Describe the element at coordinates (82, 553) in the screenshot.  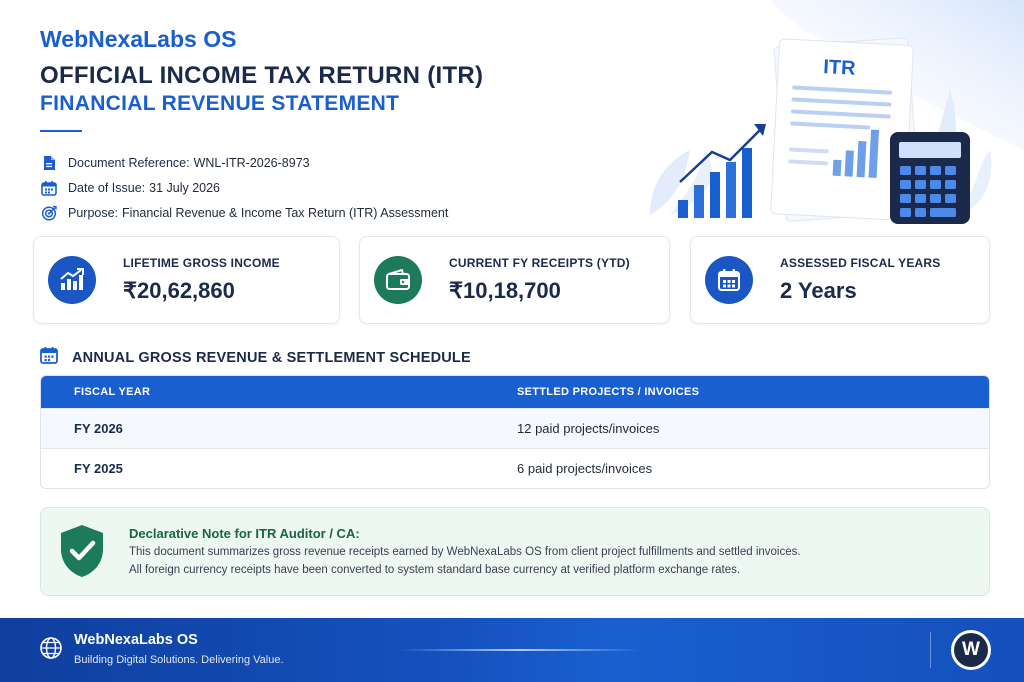
I see `shield-check-icon` at that location.